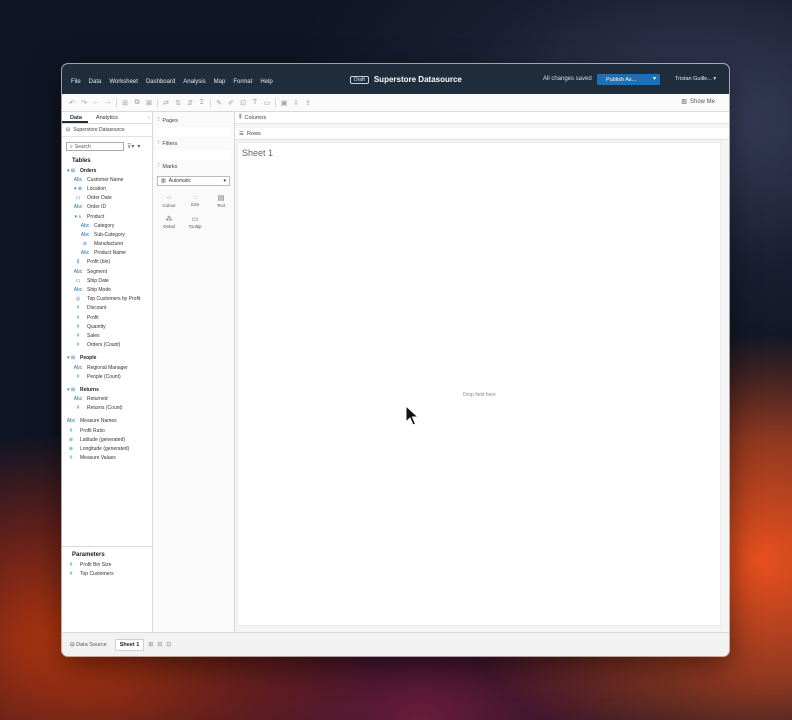 This screenshot has height=720, width=792. I want to click on field-item: # Profit Ratio, so click(107, 430).